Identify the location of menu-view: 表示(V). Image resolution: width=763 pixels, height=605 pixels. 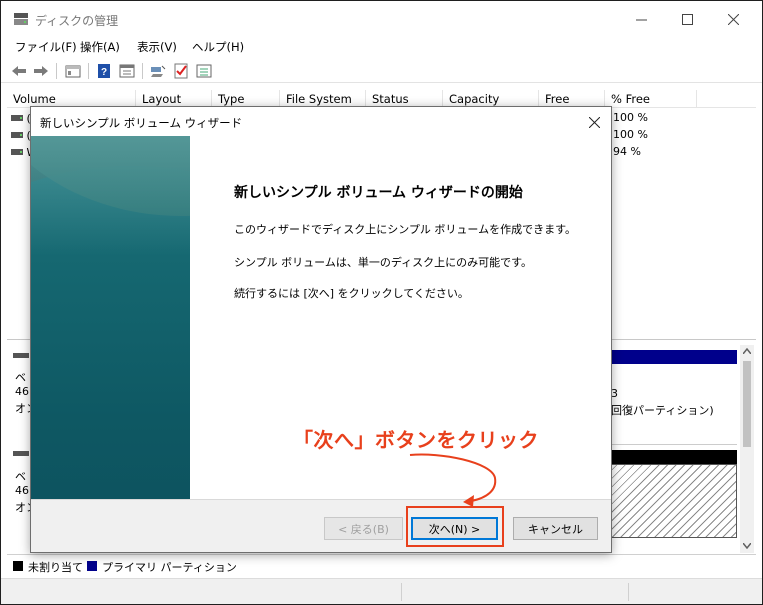
(157, 47).